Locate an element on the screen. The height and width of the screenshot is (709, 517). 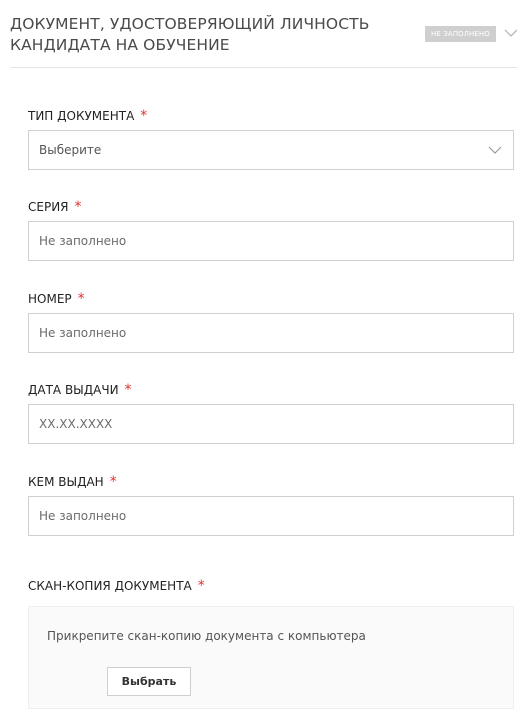
choose-file-button: Выбрать is located at coordinates (149, 681).